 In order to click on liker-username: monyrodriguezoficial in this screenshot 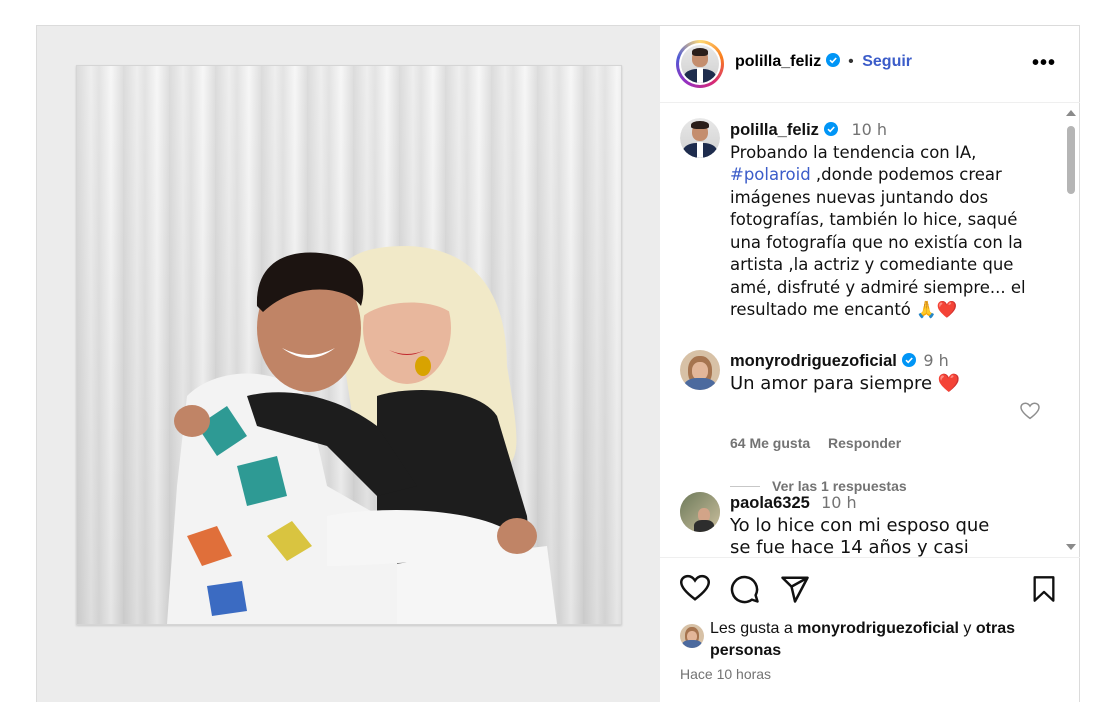, I will do `click(878, 628)`.